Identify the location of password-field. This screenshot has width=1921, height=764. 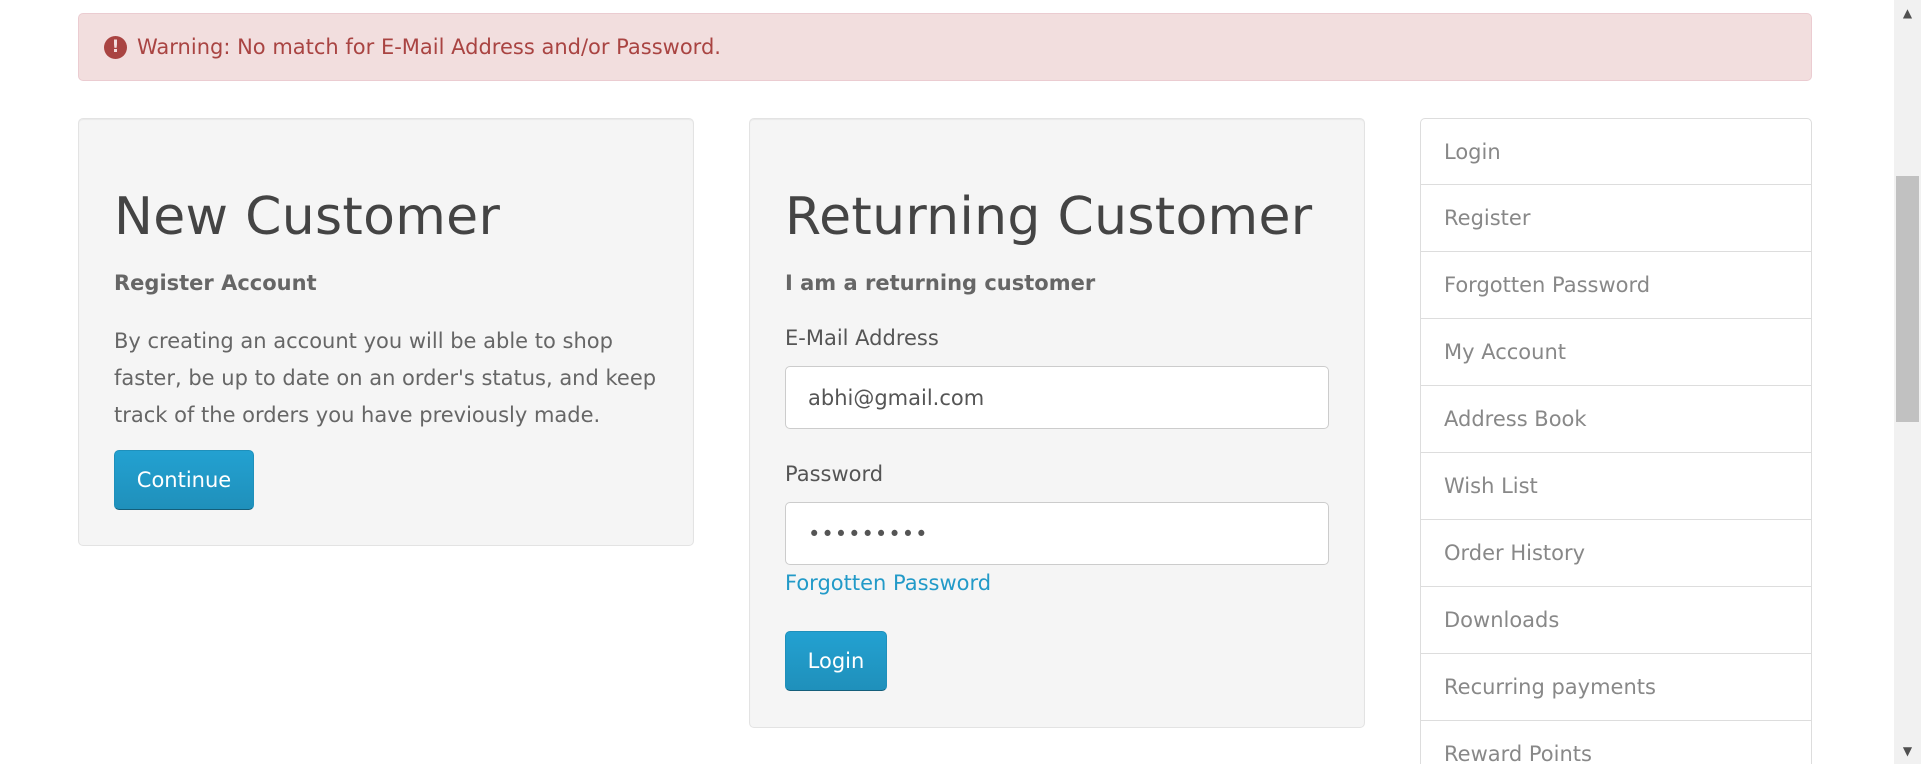
(1057, 533).